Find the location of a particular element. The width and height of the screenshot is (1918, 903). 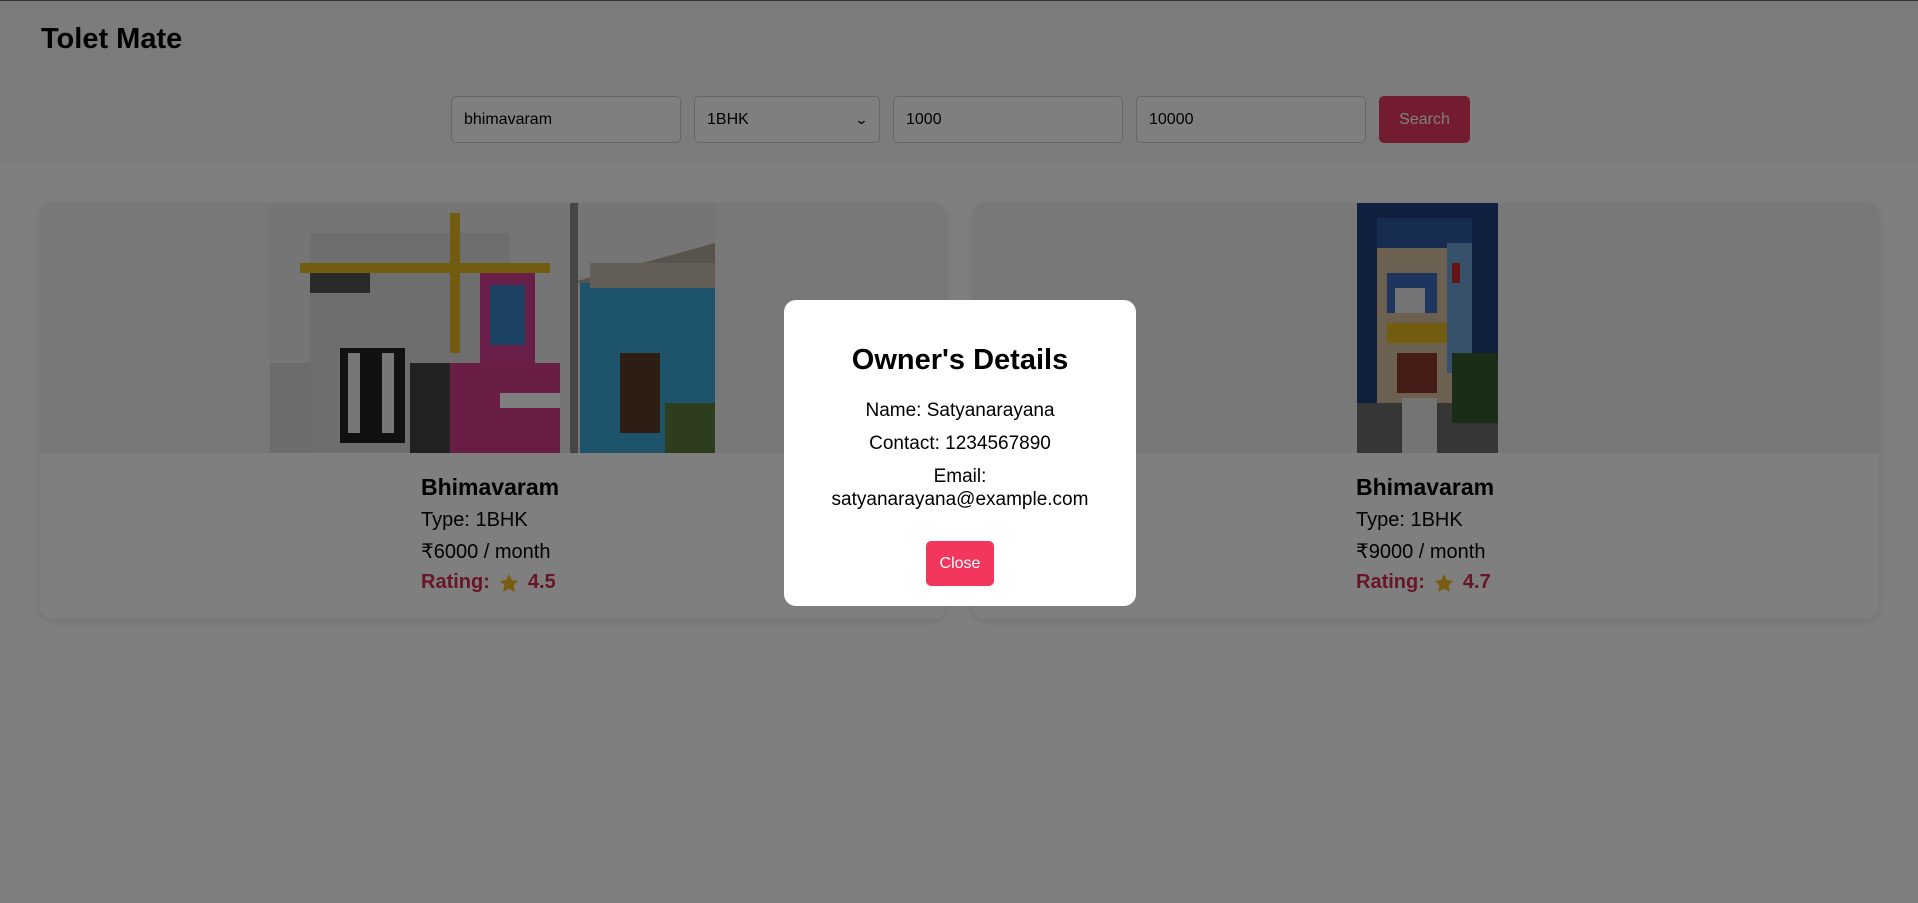

owner-name: Name: Satyanarayana is located at coordinates (960, 410).